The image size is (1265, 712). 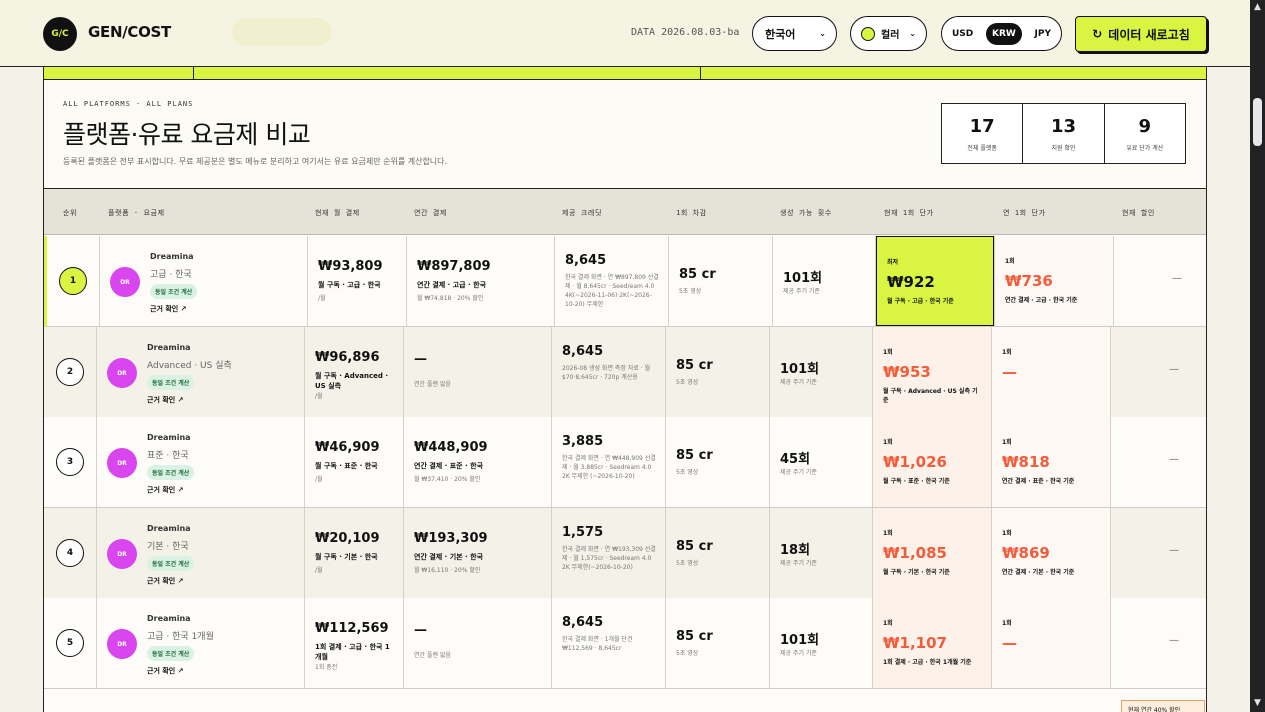 I want to click on rank-badge: 2, so click(x=70, y=372).